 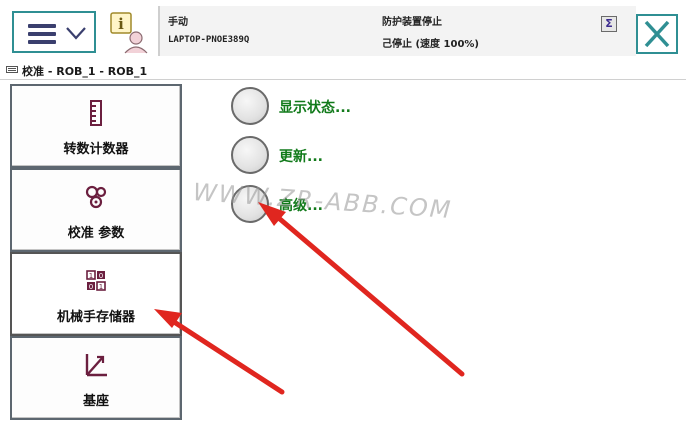 I want to click on sidebar-item-manipulator-memory: 1 0 0 1 机械手存储器, so click(x=96, y=294).